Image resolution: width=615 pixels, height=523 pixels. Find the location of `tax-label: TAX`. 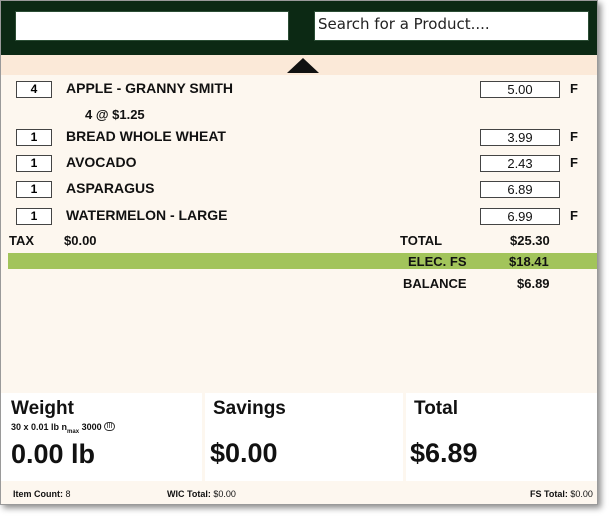

tax-label: TAX is located at coordinates (22, 240).